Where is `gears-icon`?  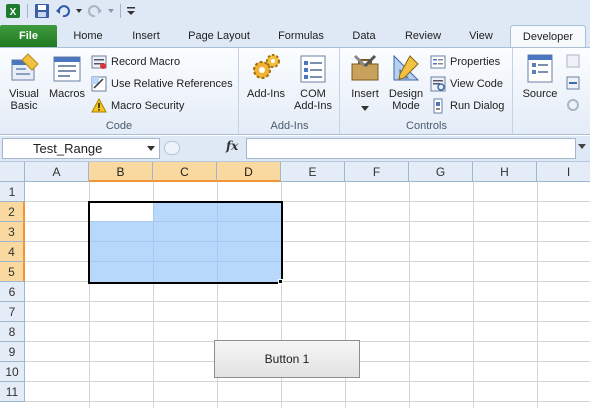
gears-icon is located at coordinates (266, 68).